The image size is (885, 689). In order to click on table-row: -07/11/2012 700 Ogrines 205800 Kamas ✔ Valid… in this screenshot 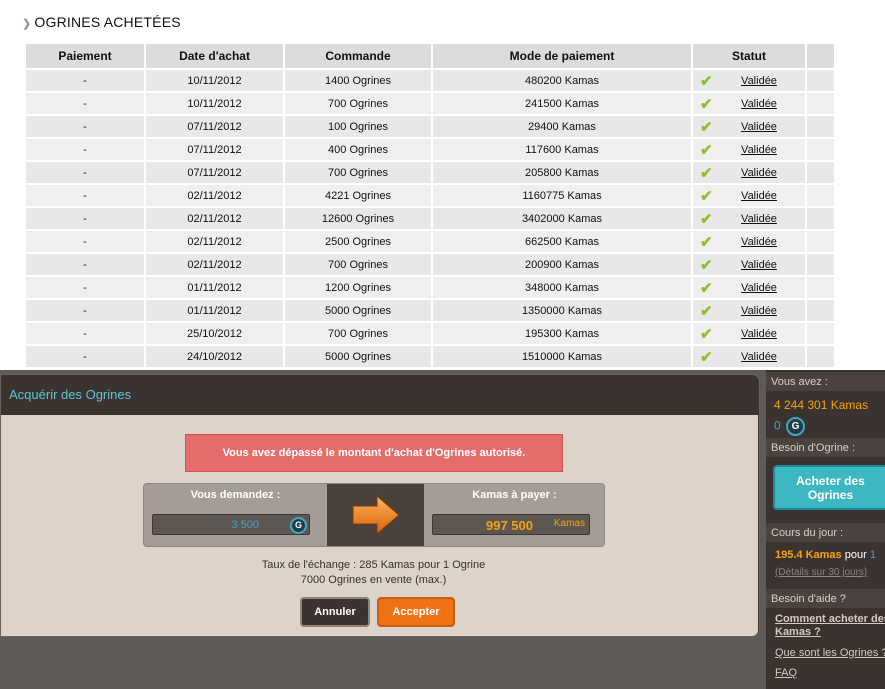, I will do `click(430, 172)`.